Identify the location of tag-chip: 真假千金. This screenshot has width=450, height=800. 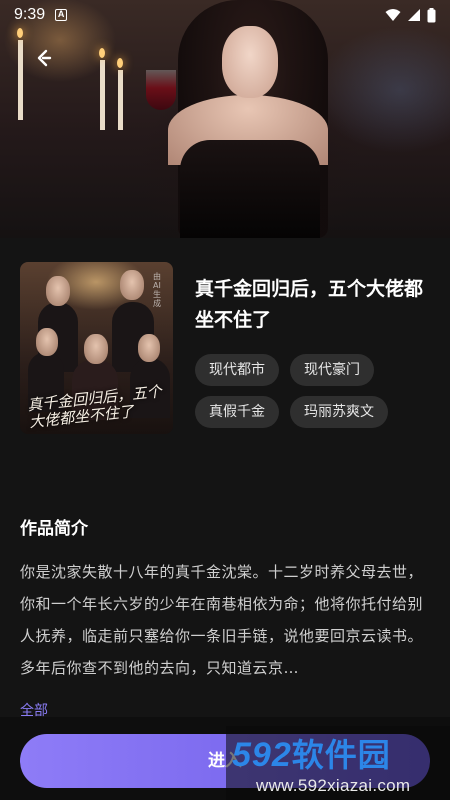
(237, 412).